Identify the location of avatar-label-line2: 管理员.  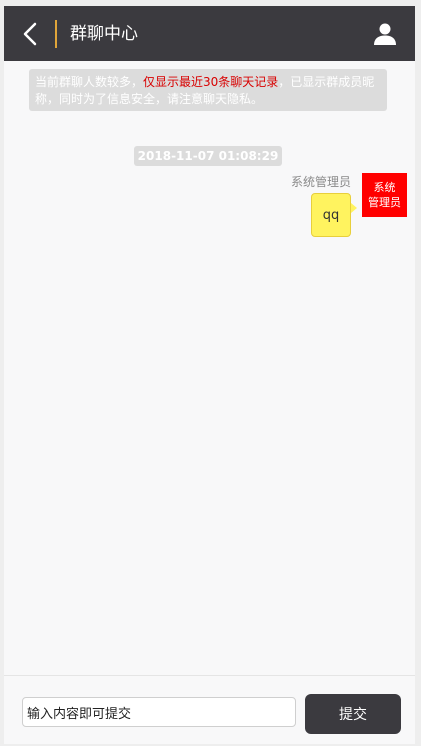
(384, 202).